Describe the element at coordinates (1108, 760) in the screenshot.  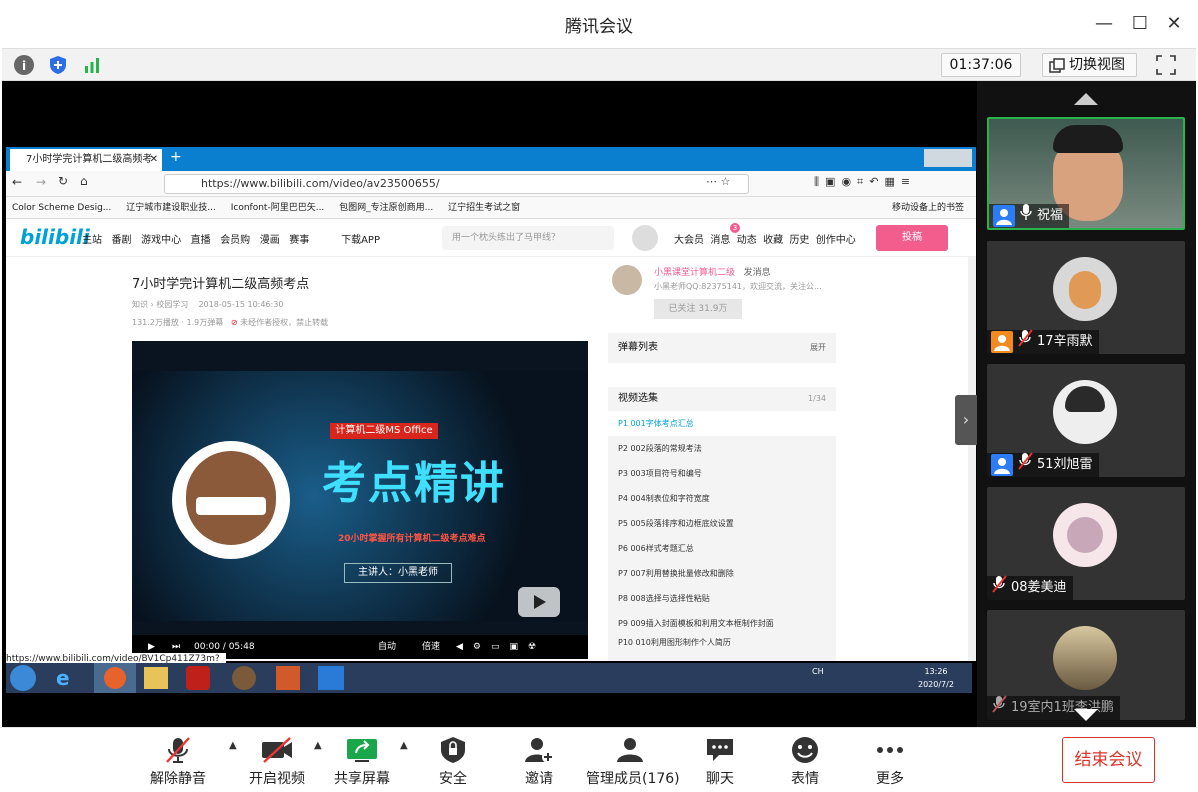
I see `end-meeting-button: 结束会议` at that location.